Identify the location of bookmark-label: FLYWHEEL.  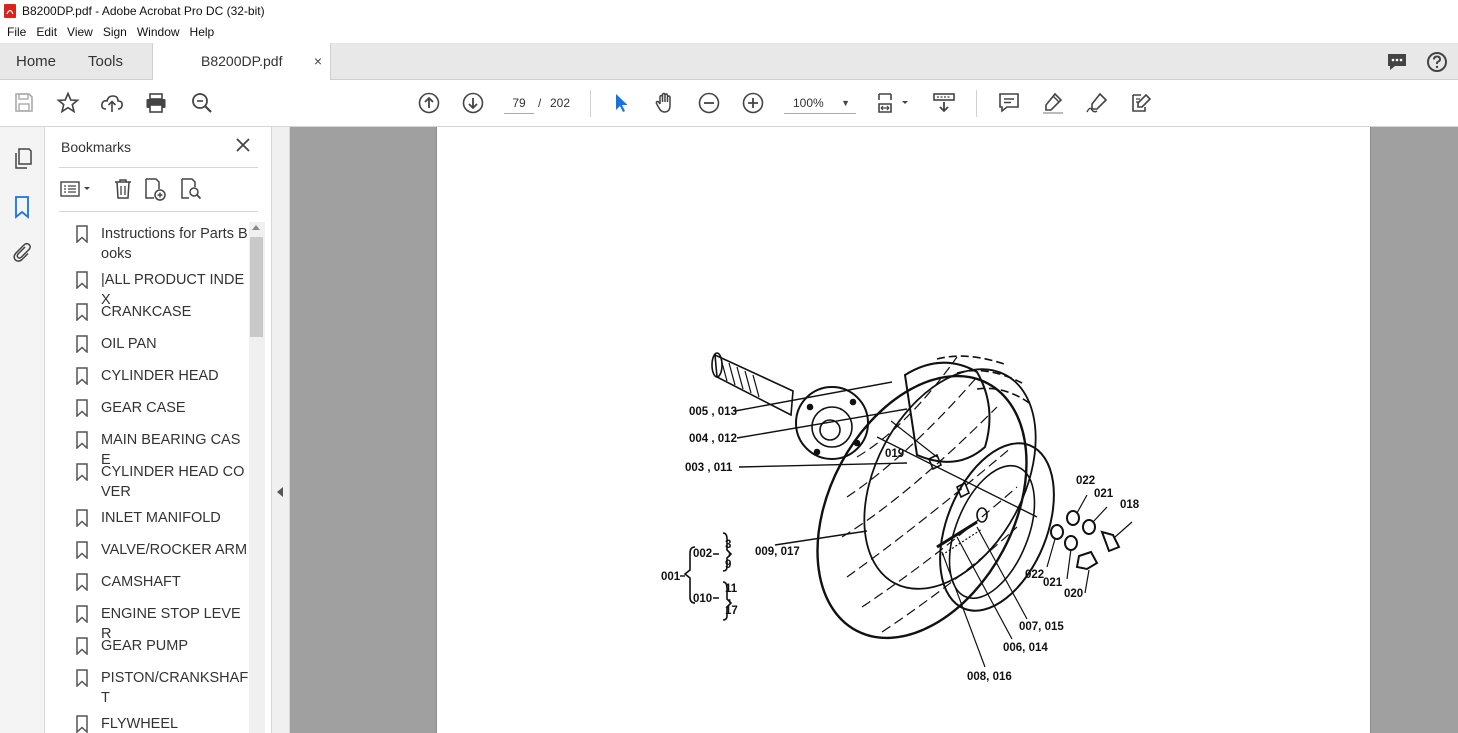
(140, 724).